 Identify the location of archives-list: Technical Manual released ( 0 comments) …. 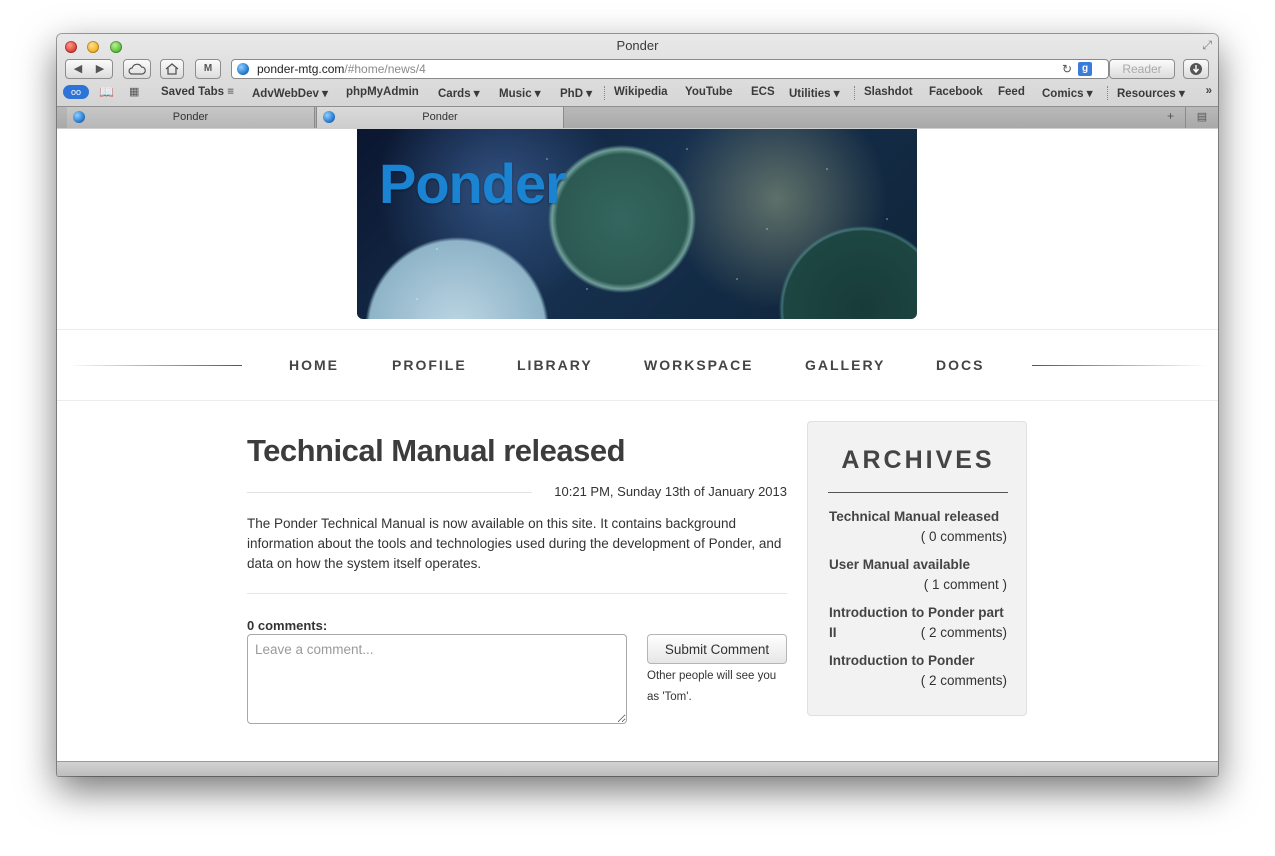
(918, 603).